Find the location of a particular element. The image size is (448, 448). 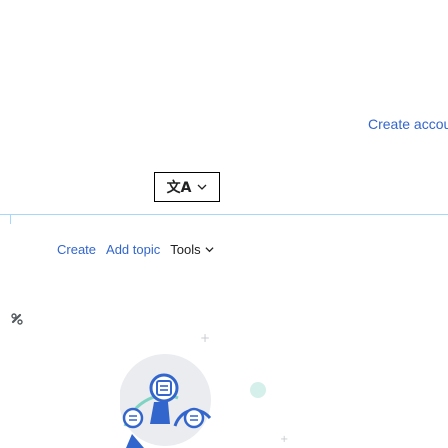

translate-icon: 文A is located at coordinates (179, 188).